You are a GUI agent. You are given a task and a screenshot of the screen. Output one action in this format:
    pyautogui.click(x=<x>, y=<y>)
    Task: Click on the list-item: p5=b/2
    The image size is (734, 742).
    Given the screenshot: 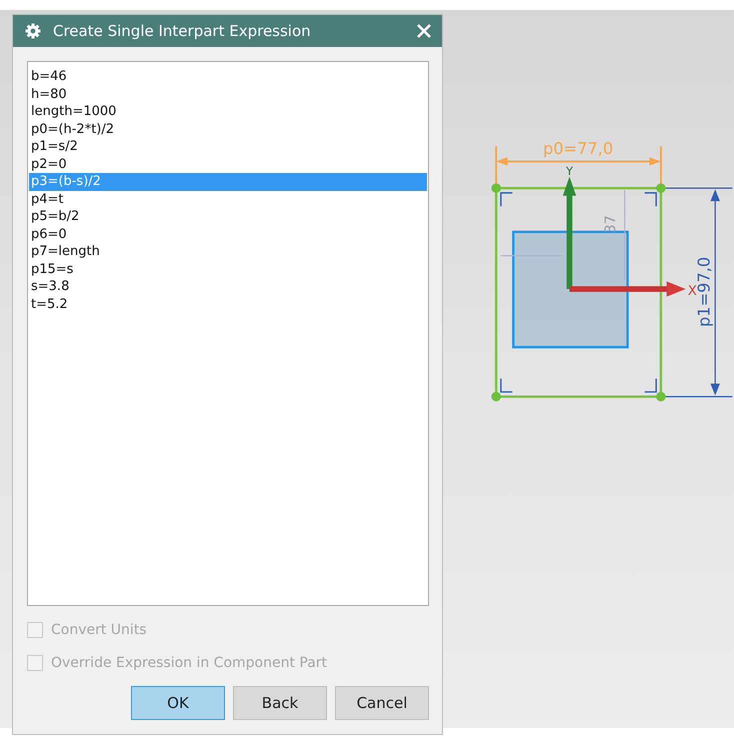 What is the action you would take?
    pyautogui.click(x=228, y=217)
    